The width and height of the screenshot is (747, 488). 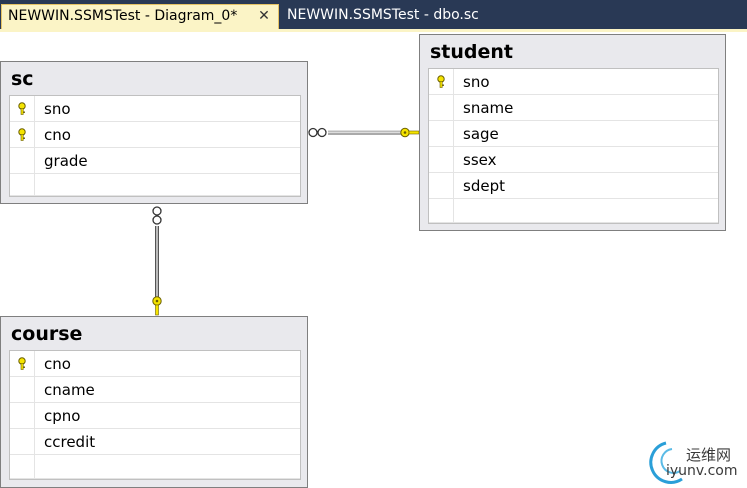 I want to click on column-name: cname, so click(x=69, y=389).